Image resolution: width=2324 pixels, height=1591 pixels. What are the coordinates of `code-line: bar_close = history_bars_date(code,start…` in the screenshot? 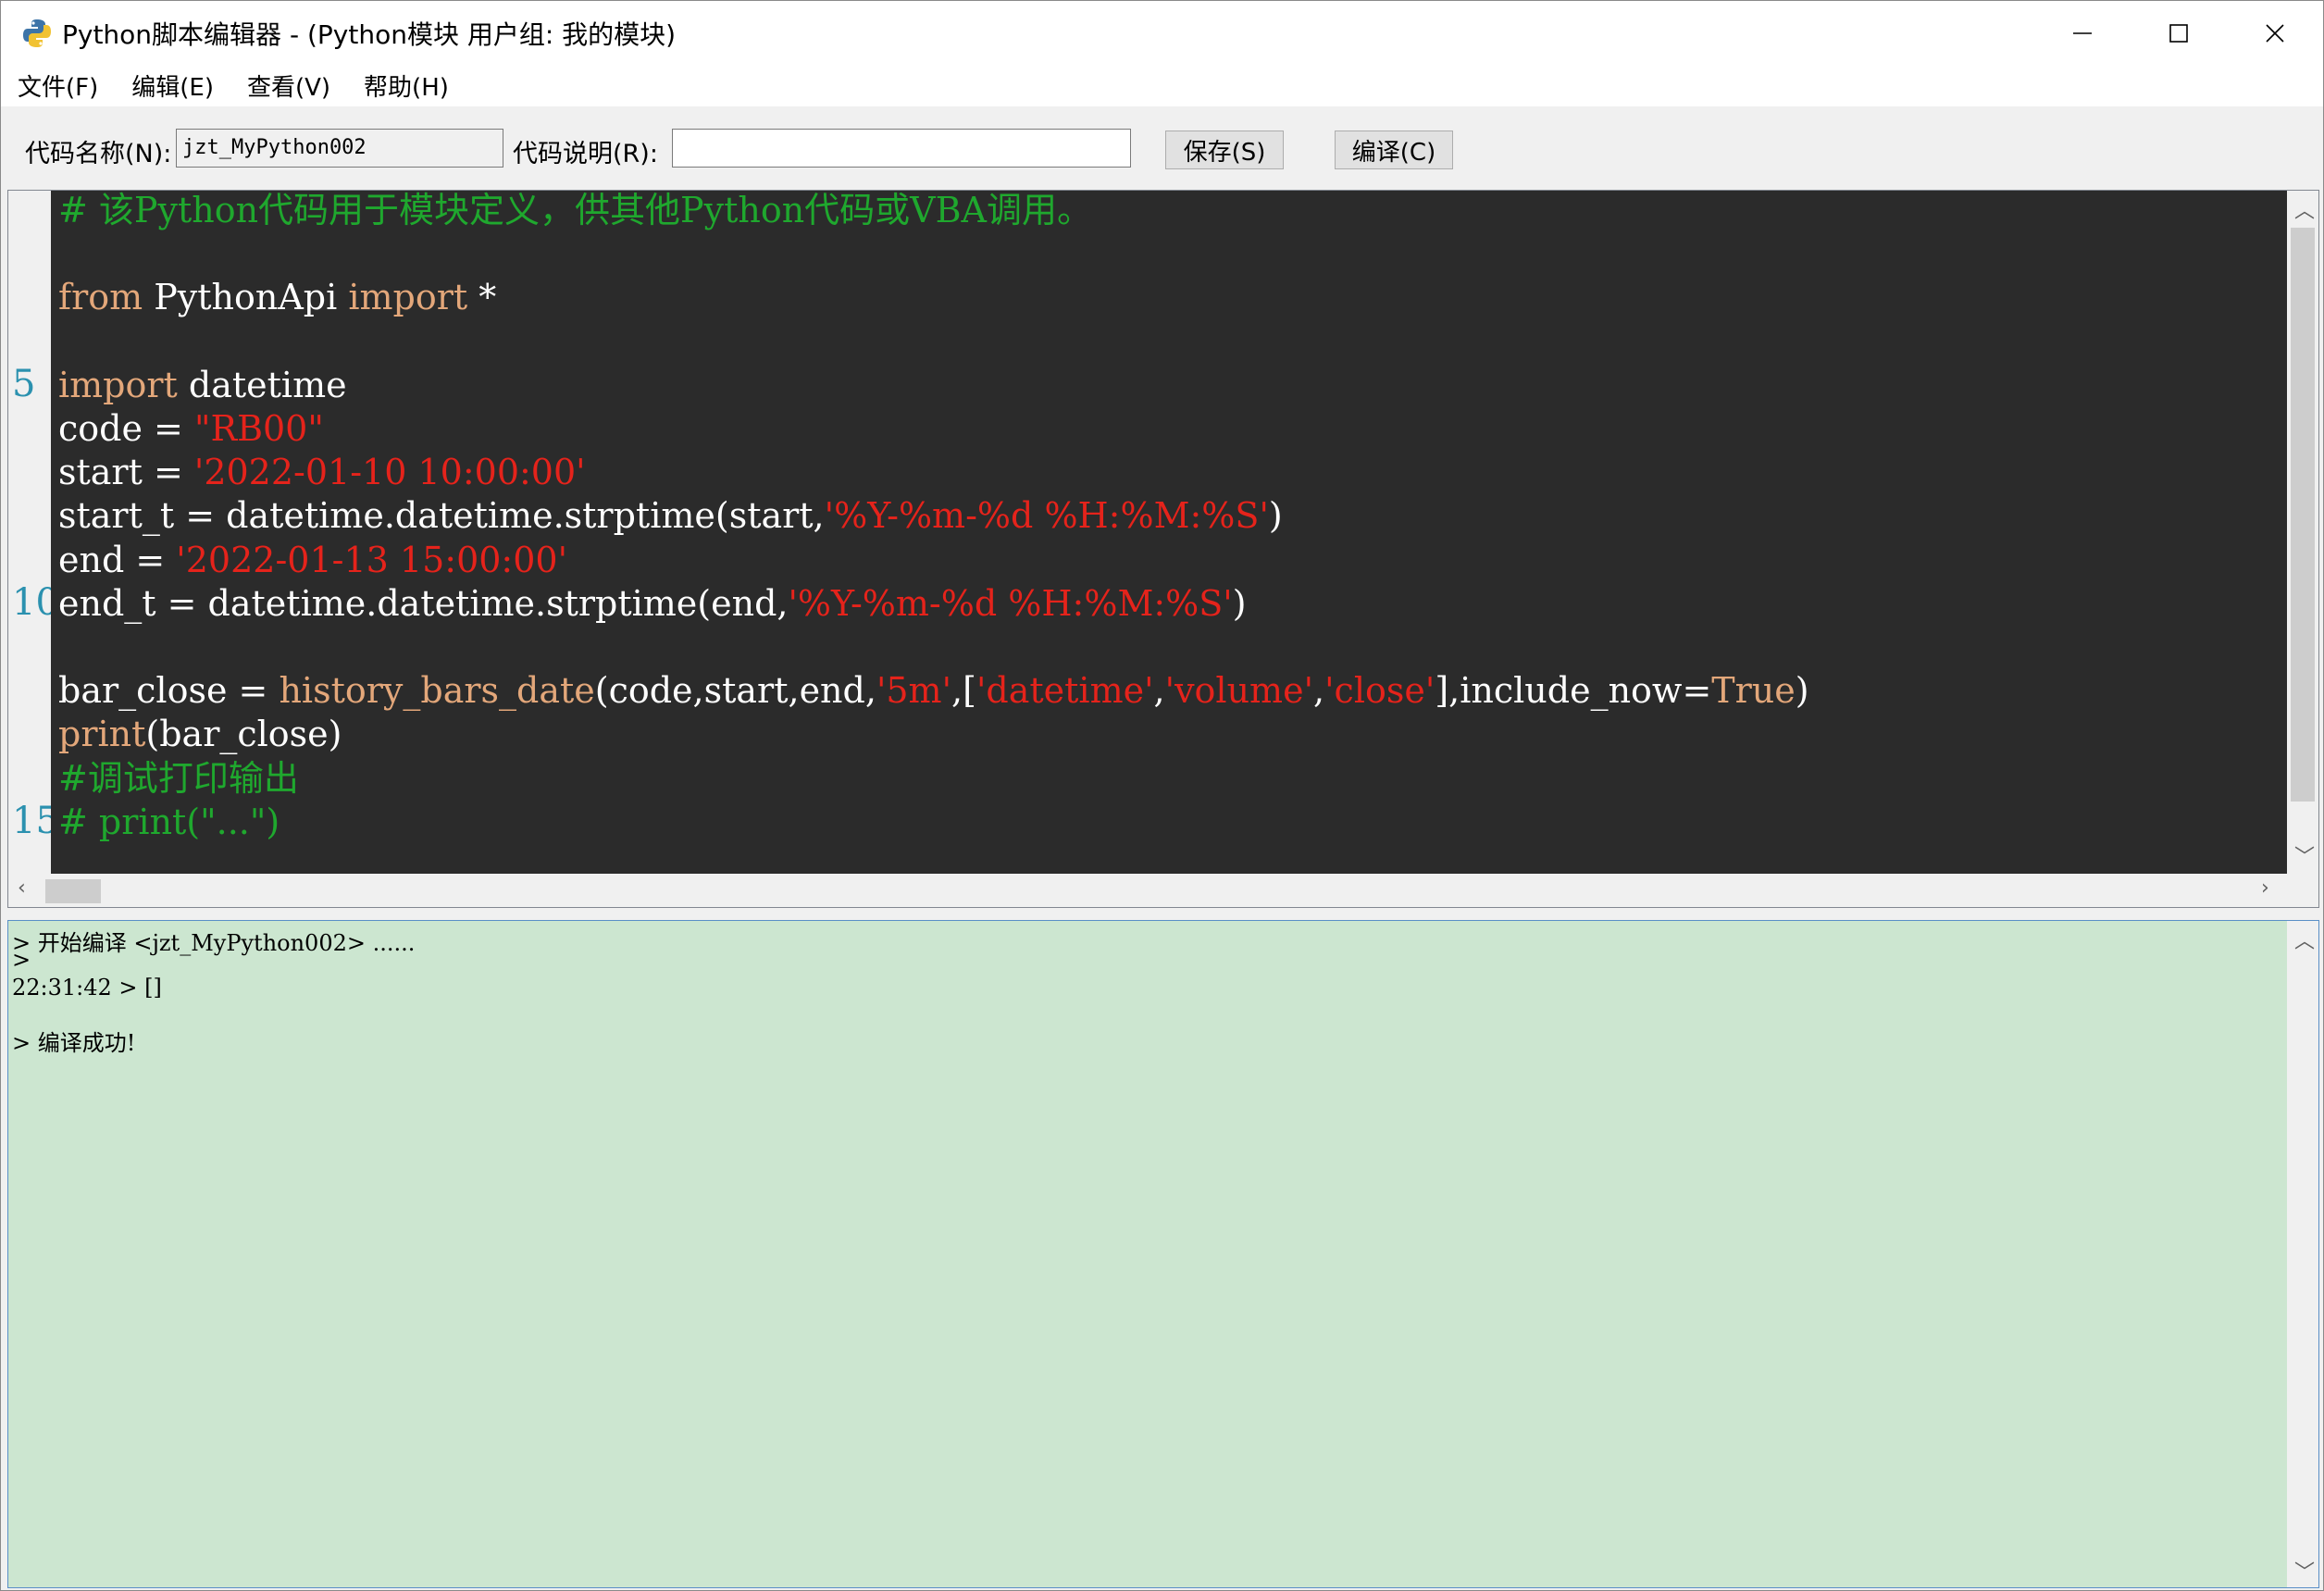 It's located at (933, 691).